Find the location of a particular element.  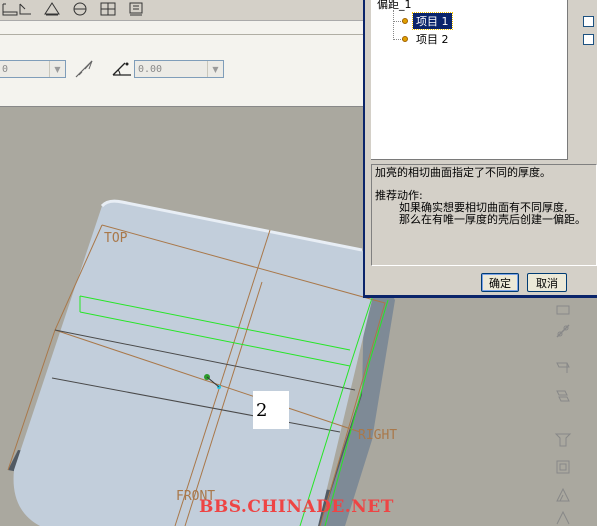

thickness-select: 0 ▼ is located at coordinates (33, 69).